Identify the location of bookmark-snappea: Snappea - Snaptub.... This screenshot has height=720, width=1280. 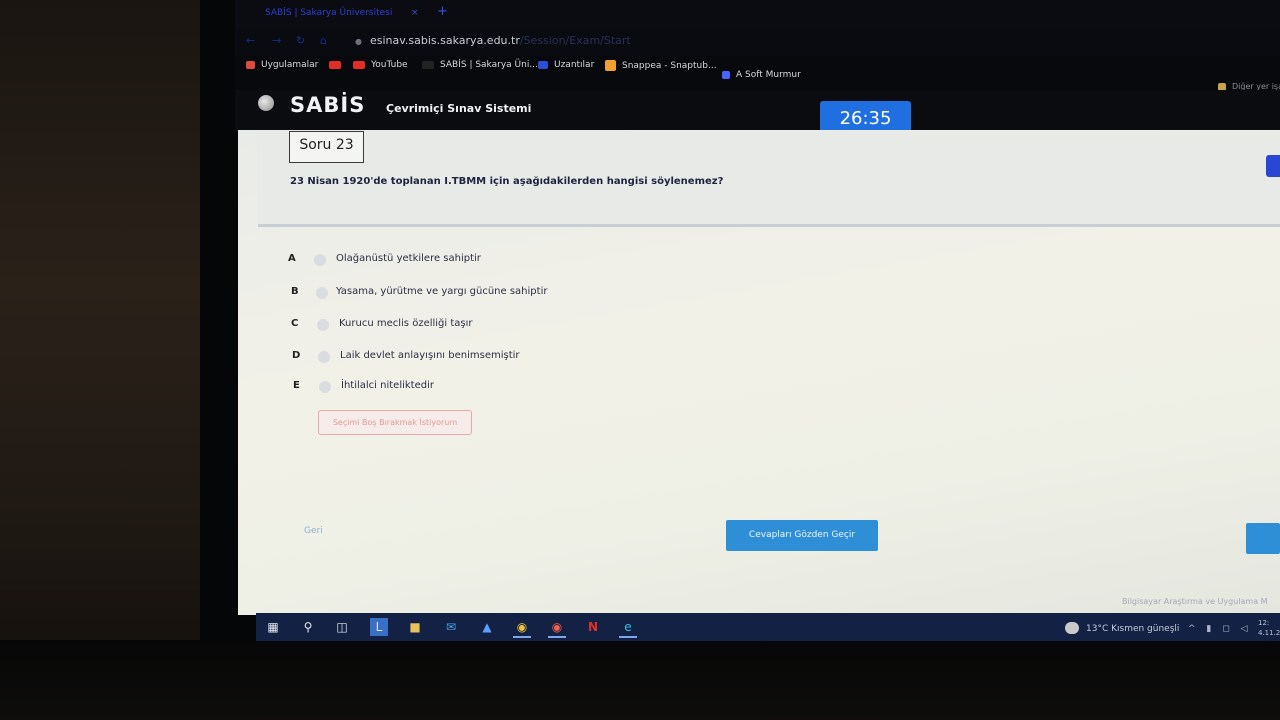
(661, 65).